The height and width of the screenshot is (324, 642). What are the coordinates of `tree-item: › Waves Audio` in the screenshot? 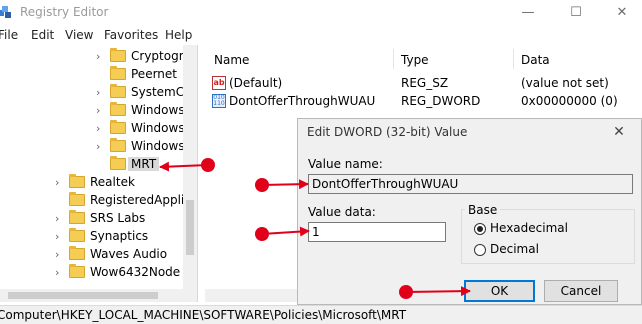 It's located at (98, 255).